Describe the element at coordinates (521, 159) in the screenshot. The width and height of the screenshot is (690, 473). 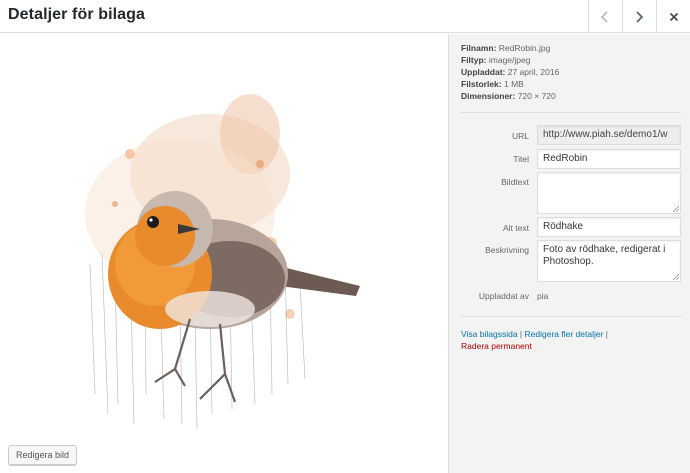
I see `title-label: Titel` at that location.